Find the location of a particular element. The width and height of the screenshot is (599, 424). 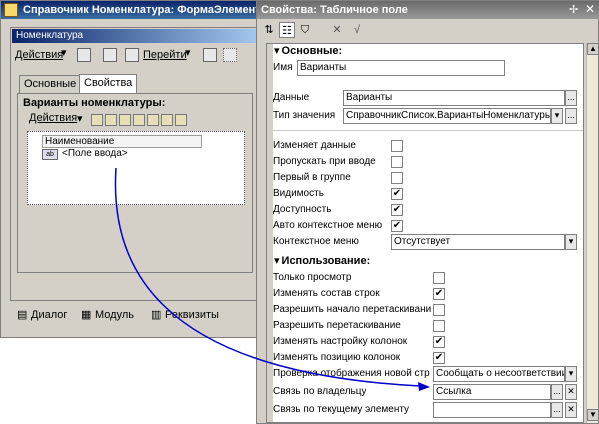

prop-auto-context-menu-label: Авто контекстное меню is located at coordinates (328, 225).